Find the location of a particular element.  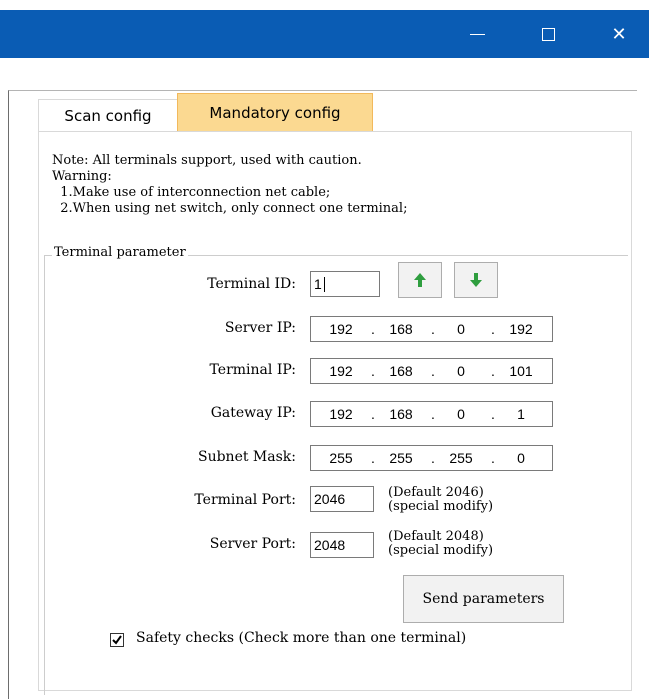

terminal-ip-label: Terminal IP: is located at coordinates (252, 370).